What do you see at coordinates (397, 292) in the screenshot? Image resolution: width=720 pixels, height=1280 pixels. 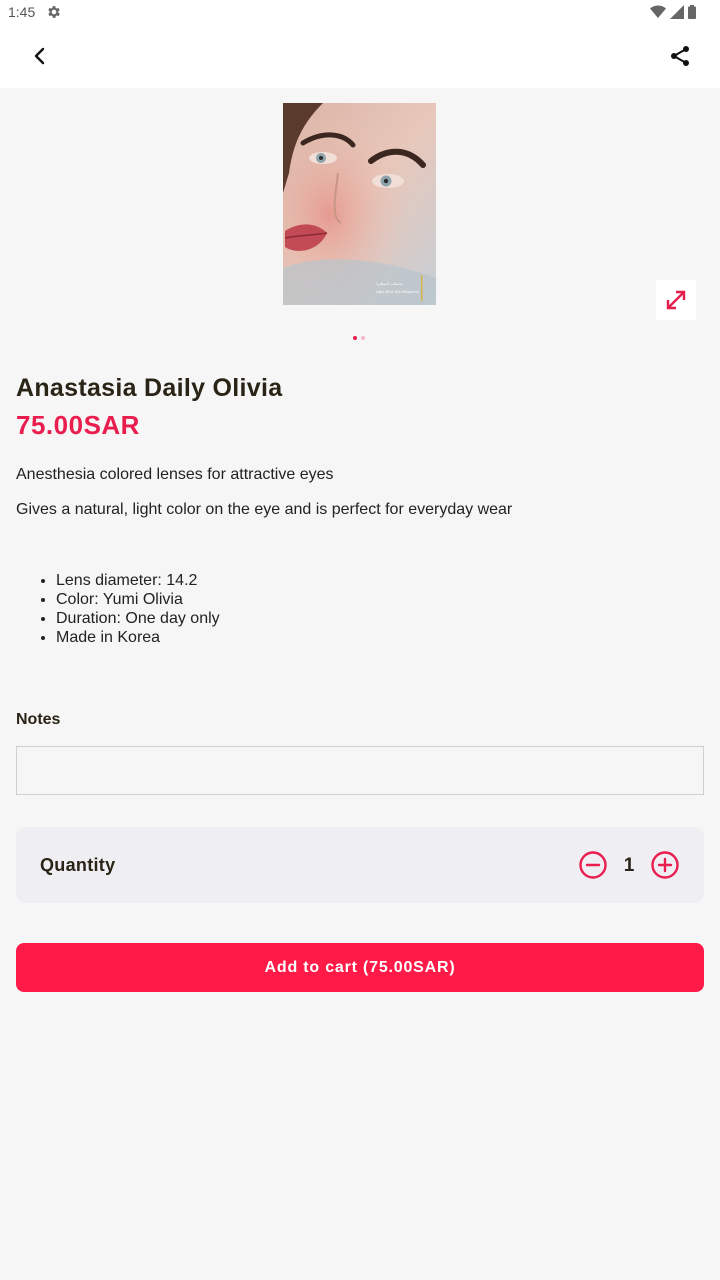 I see `photo-caption: Light Blue Eye Magazine` at bounding box center [397, 292].